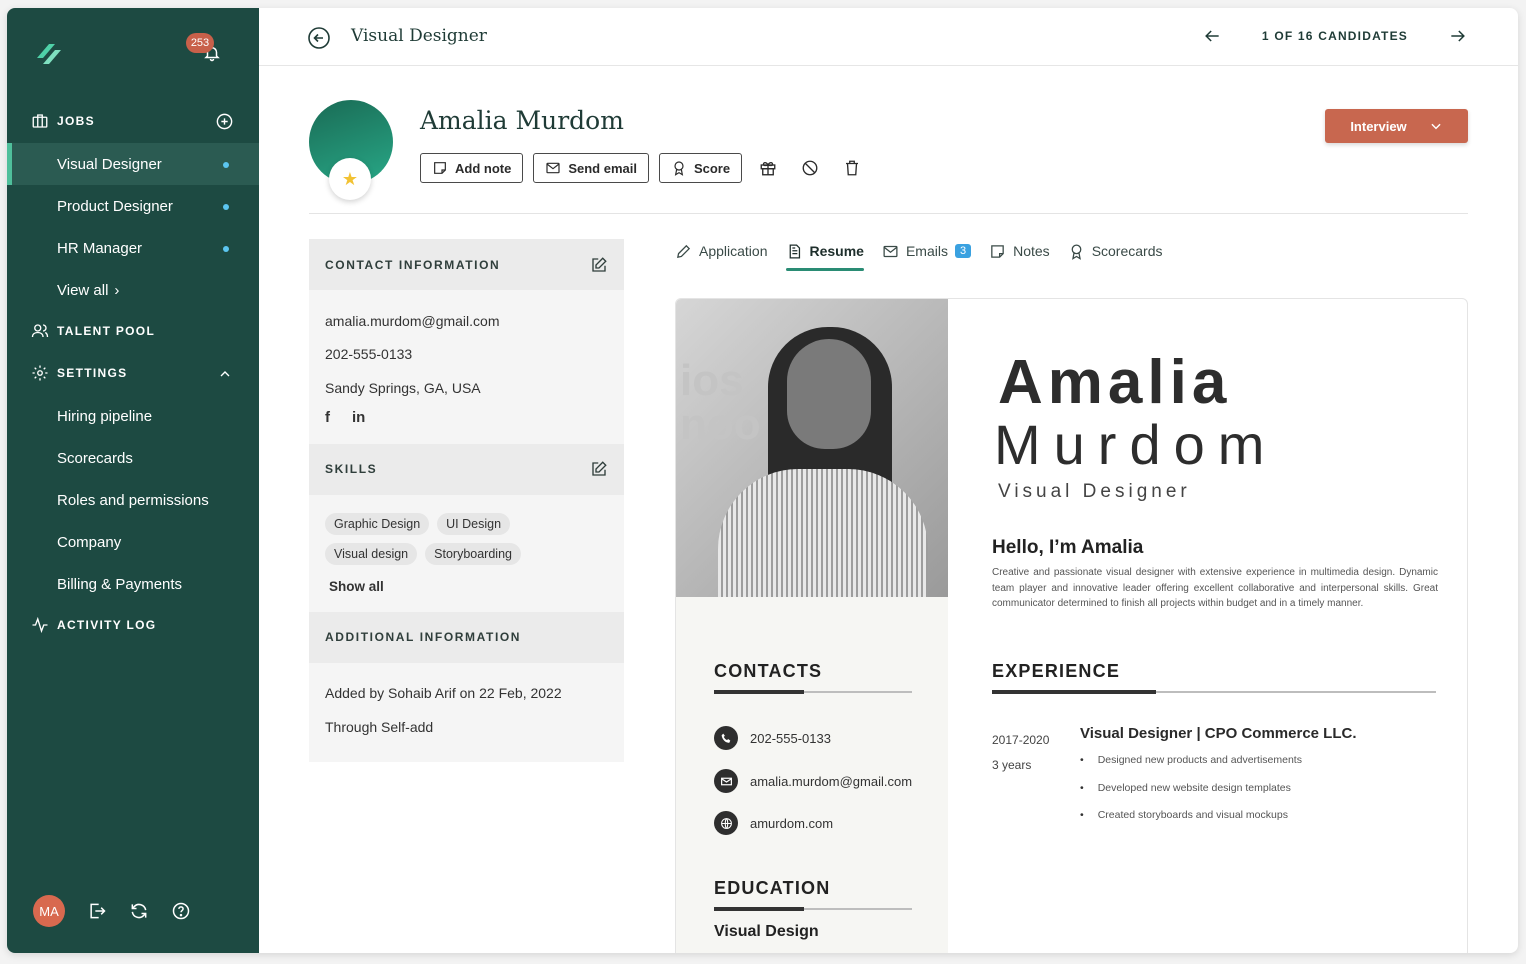 Image resolution: width=1526 pixels, height=964 pixels. What do you see at coordinates (466, 469) in the screenshot?
I see `skills-header: SKILLS` at bounding box center [466, 469].